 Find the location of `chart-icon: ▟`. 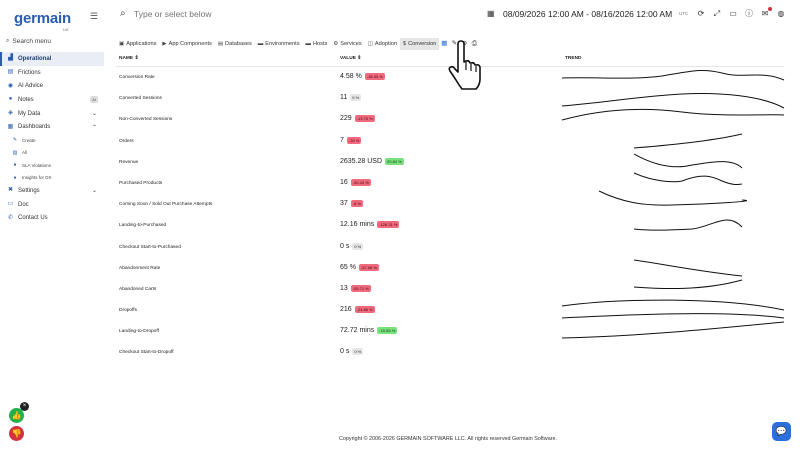

chart-icon: ▟ is located at coordinates (10, 58).